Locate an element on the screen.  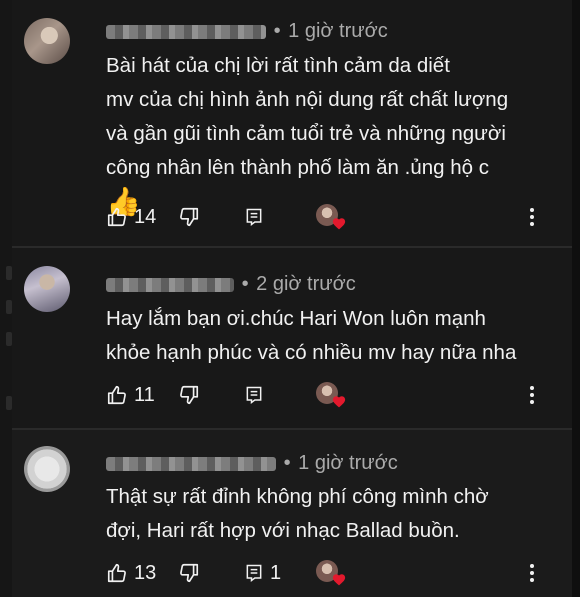
comment-time: 2 giờ trước is located at coordinates (306, 284).